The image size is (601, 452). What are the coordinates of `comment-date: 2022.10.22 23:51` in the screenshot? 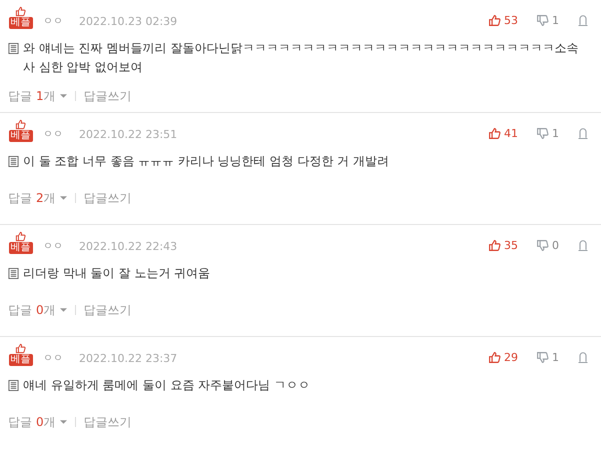 It's located at (128, 135).